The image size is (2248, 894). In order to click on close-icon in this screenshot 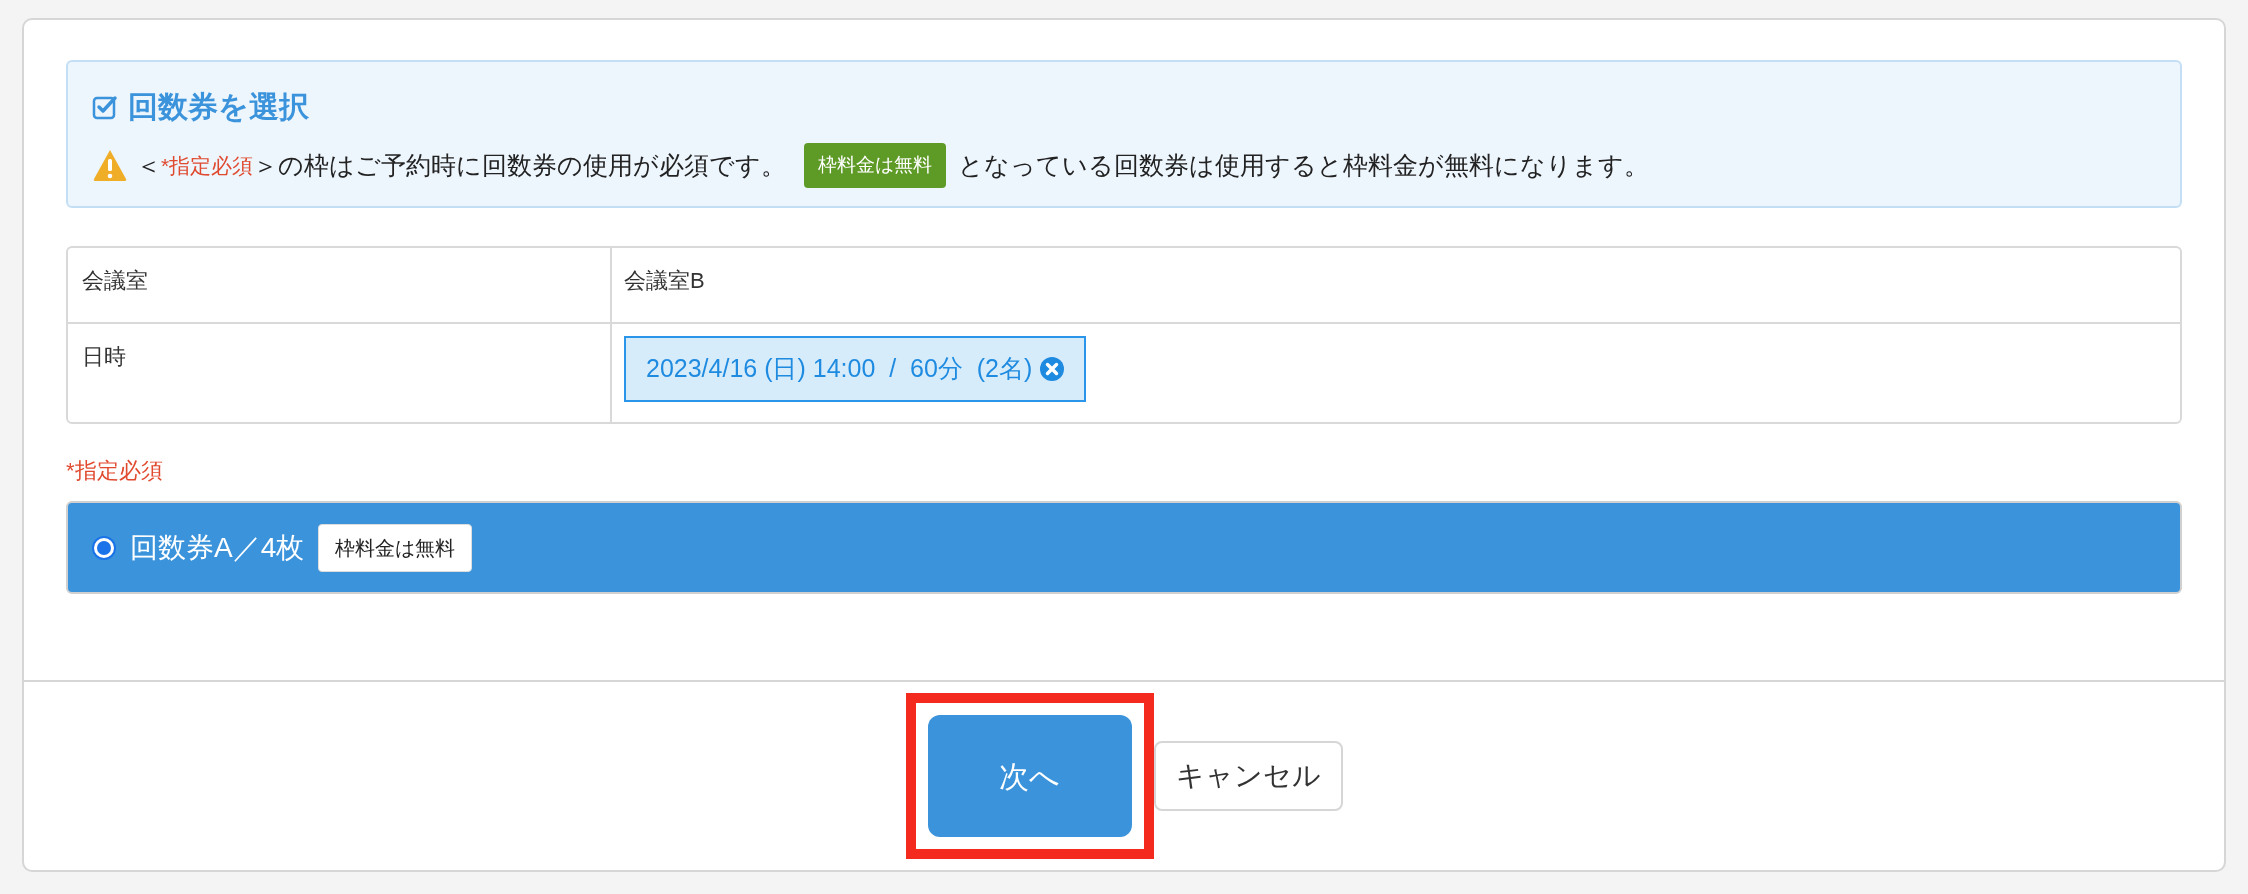, I will do `click(1052, 369)`.